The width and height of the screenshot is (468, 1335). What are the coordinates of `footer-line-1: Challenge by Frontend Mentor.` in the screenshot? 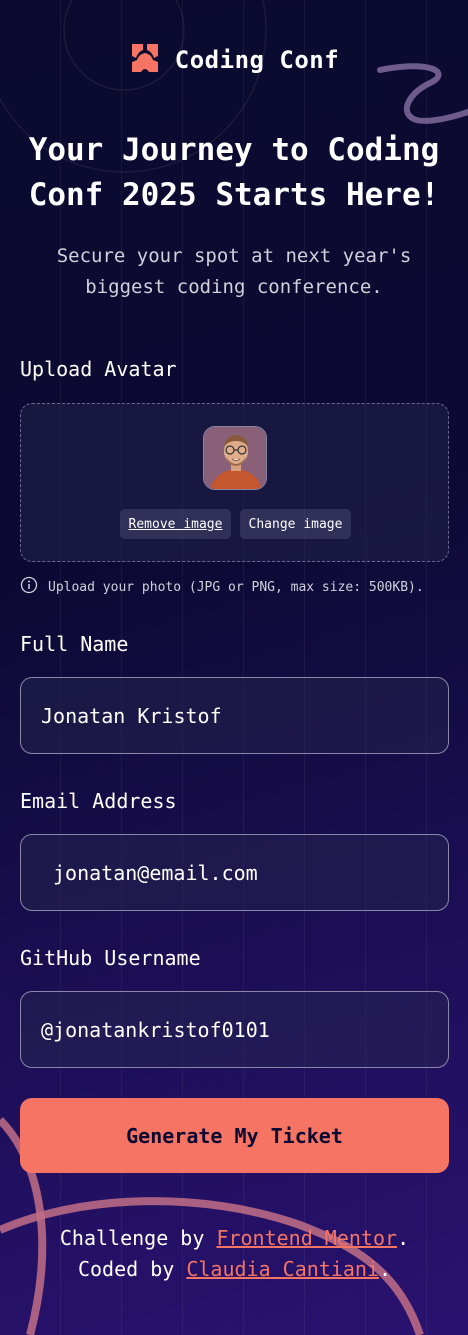 It's located at (234, 1238).